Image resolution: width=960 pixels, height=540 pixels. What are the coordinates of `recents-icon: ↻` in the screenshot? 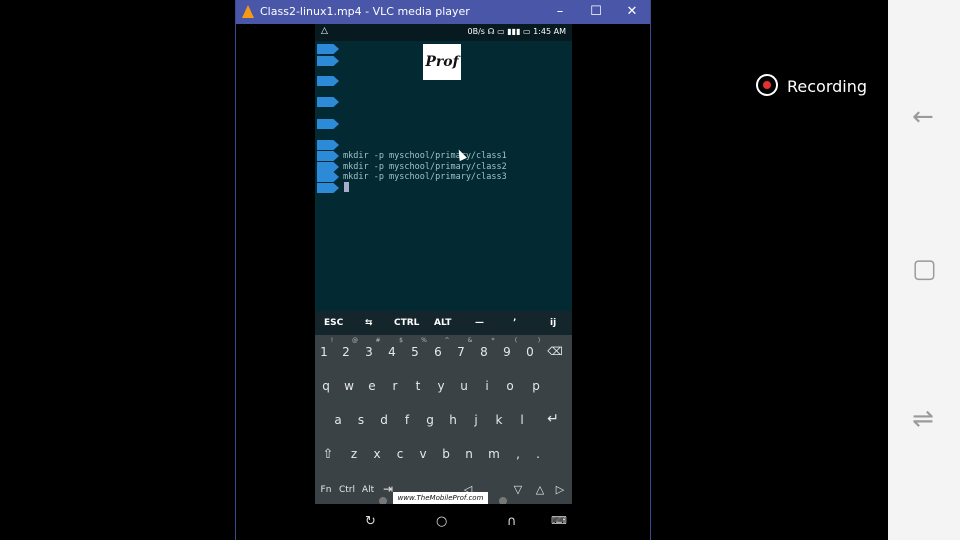 It's located at (370, 521).